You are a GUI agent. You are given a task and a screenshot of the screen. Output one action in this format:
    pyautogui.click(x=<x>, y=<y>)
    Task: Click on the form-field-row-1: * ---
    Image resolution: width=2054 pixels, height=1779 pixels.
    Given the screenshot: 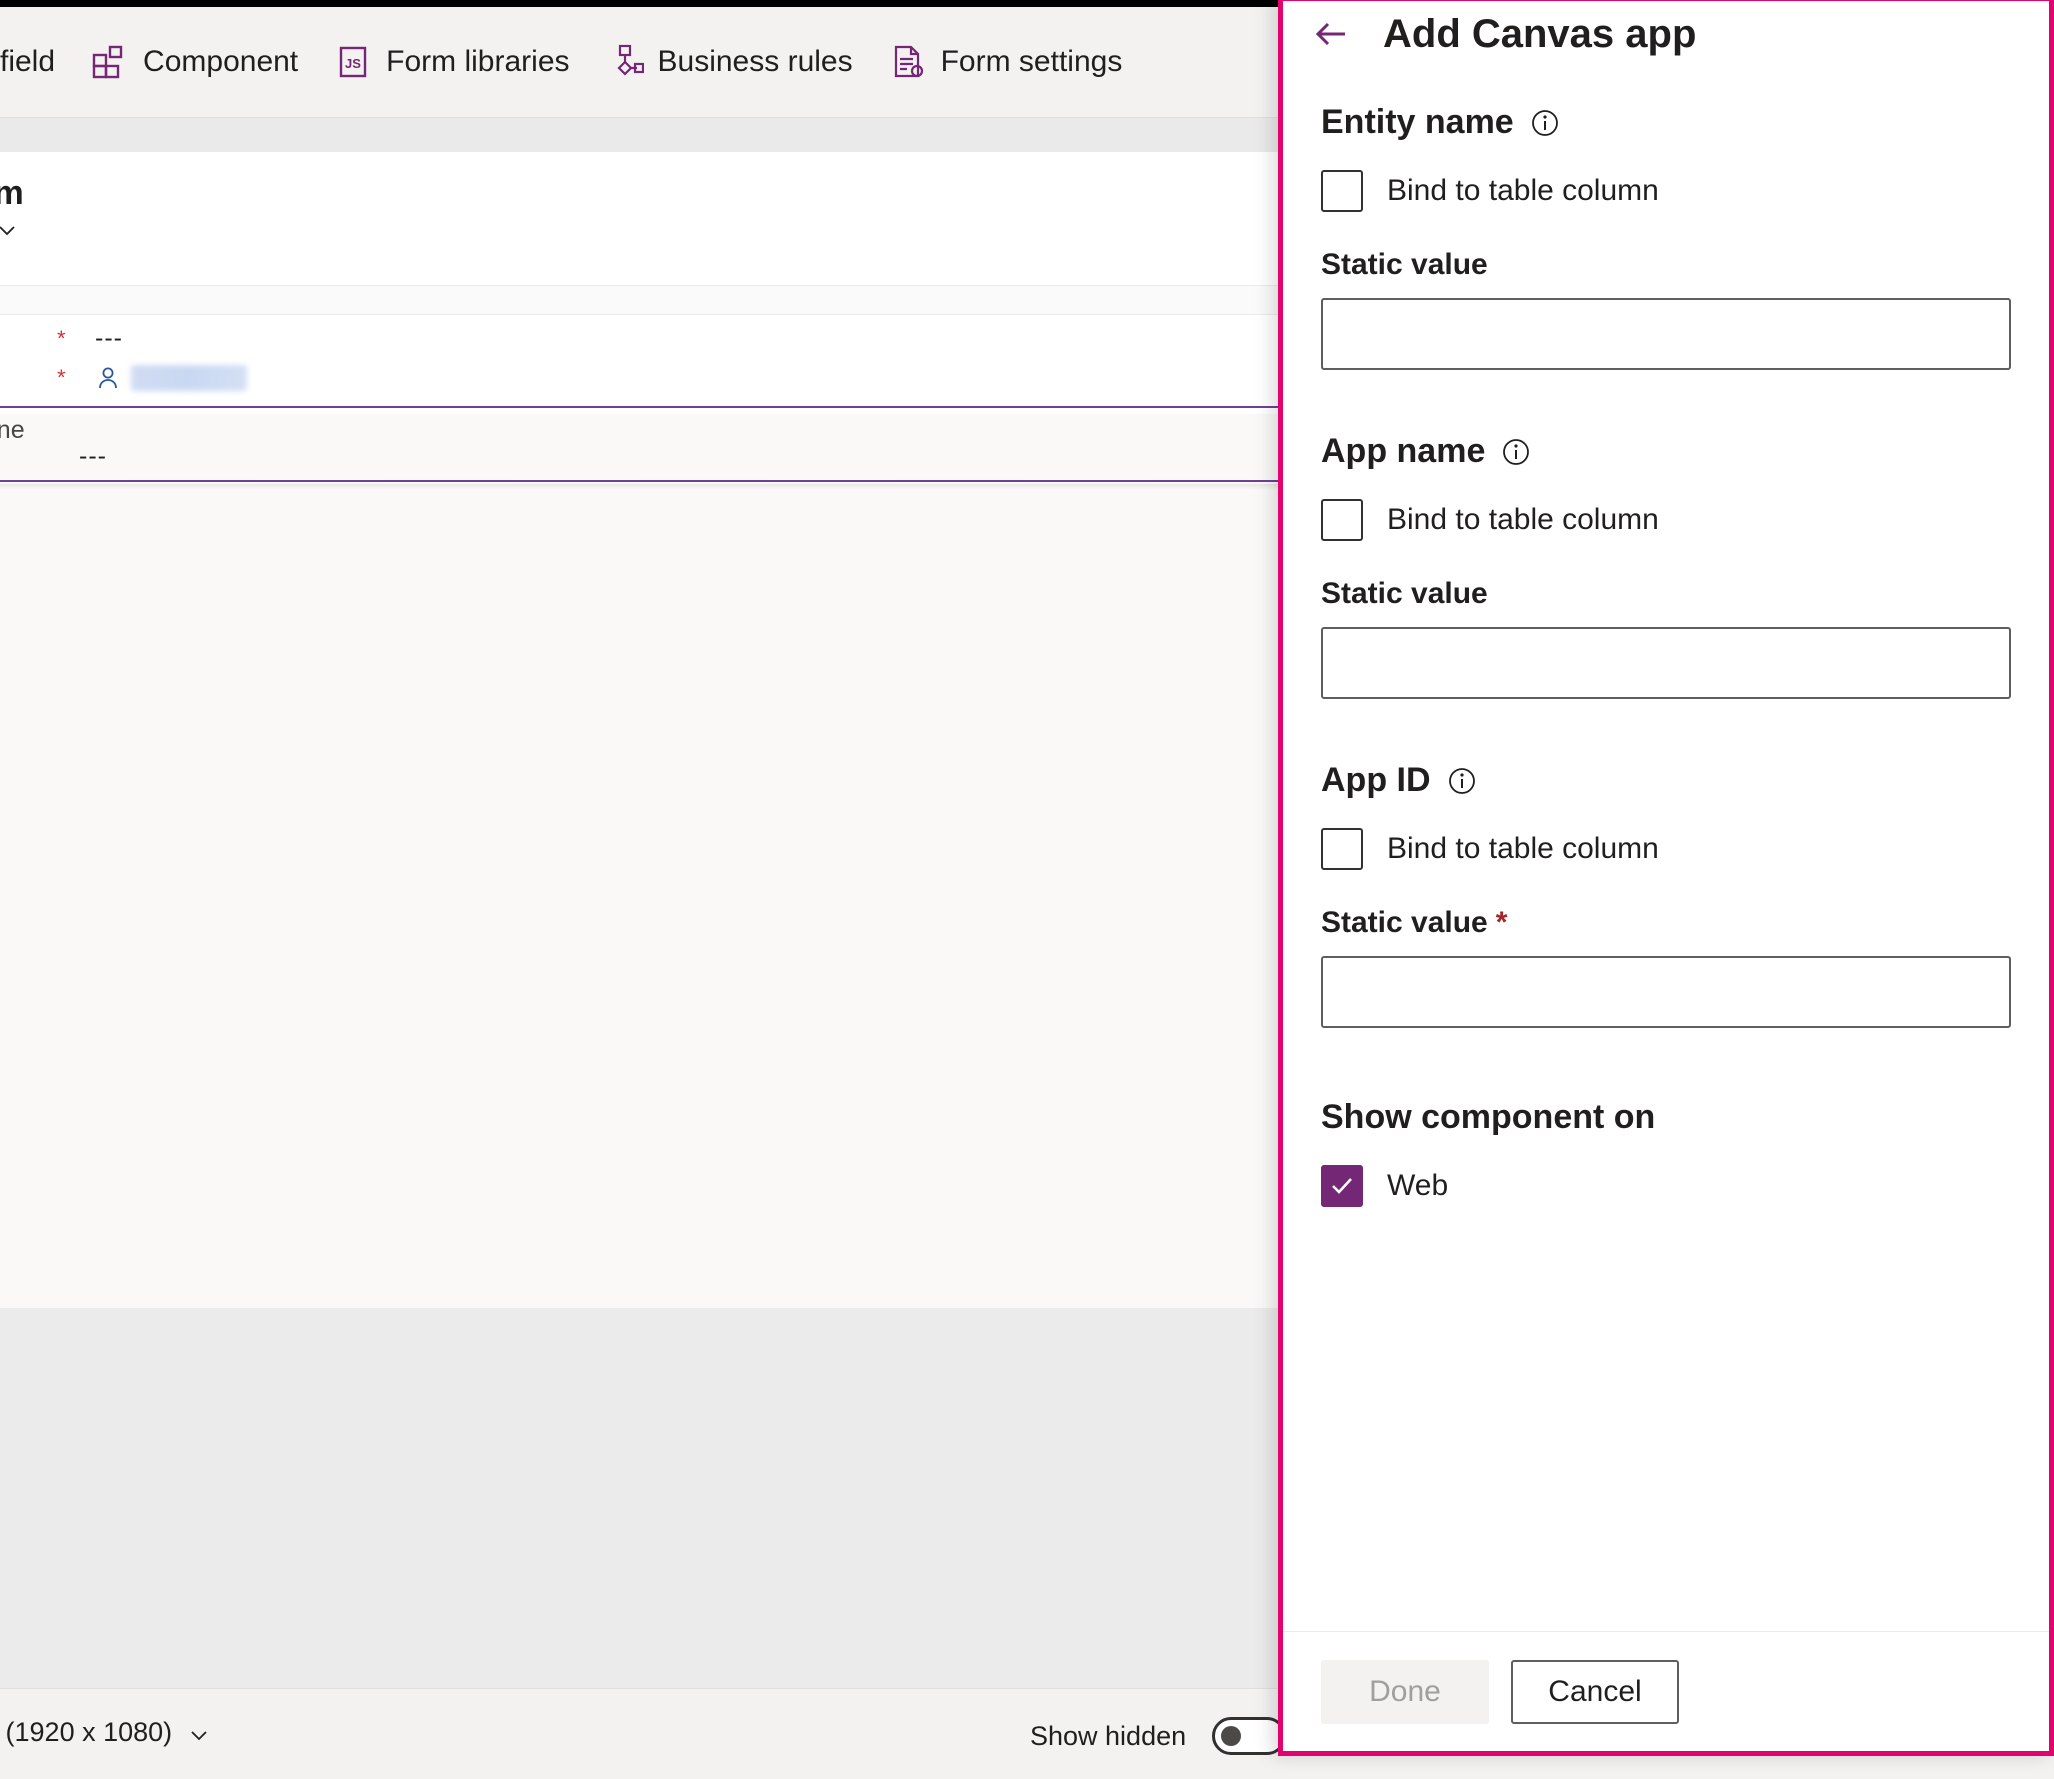 What is the action you would take?
    pyautogui.click(x=650, y=338)
    